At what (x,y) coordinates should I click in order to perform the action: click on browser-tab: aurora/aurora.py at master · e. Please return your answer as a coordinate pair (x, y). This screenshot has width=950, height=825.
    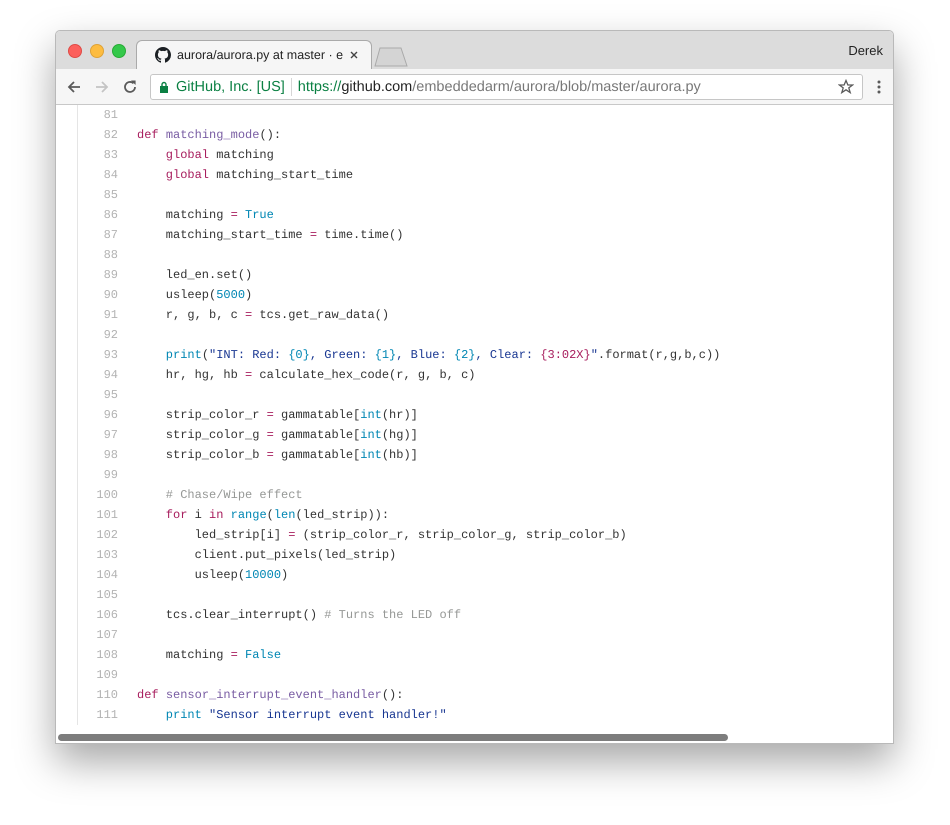
    Looking at the image, I should click on (254, 54).